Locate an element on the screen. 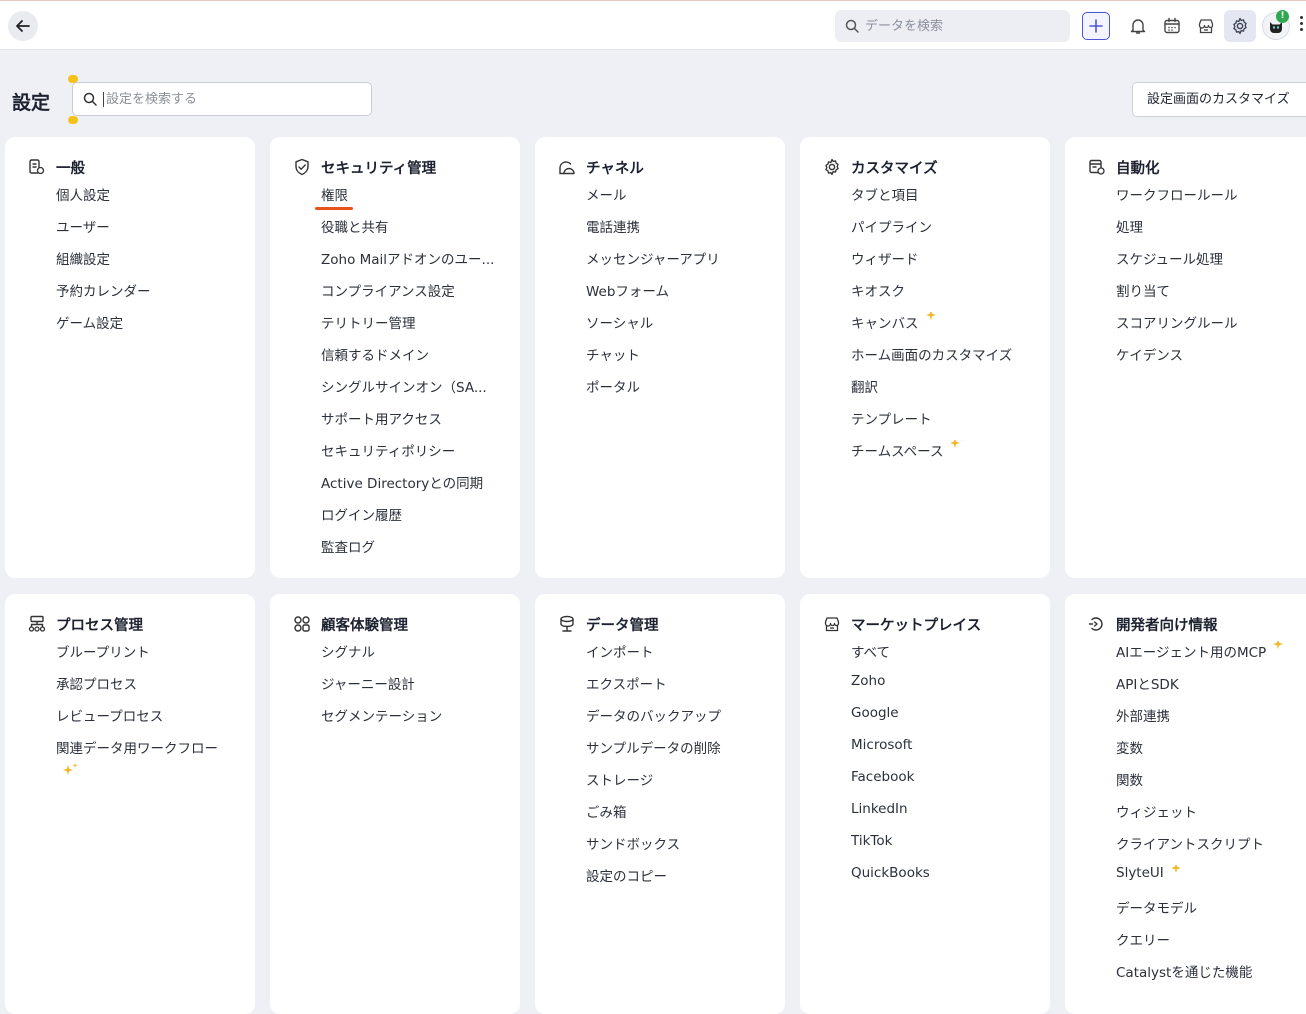 The height and width of the screenshot is (1014, 1306). more-icon is located at coordinates (1302, 25).